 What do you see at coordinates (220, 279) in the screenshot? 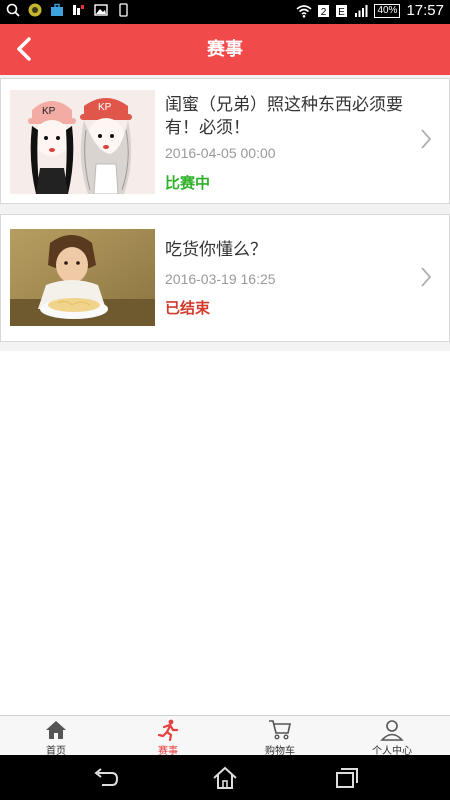
I see `event-date: 2016-03-19 16:25` at bounding box center [220, 279].